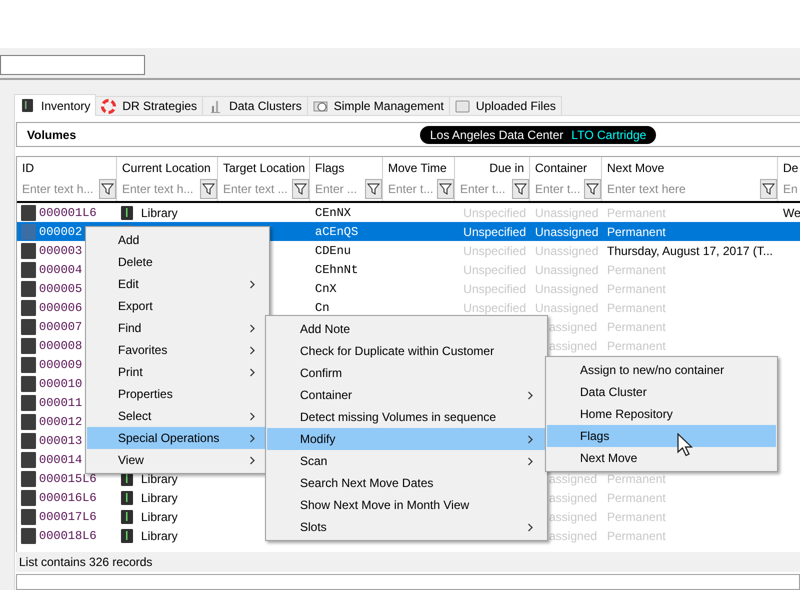 Image resolution: width=800 pixels, height=590 pixels. What do you see at coordinates (494, 232) in the screenshot?
I see `table-cell-text: Unspecified` at bounding box center [494, 232].